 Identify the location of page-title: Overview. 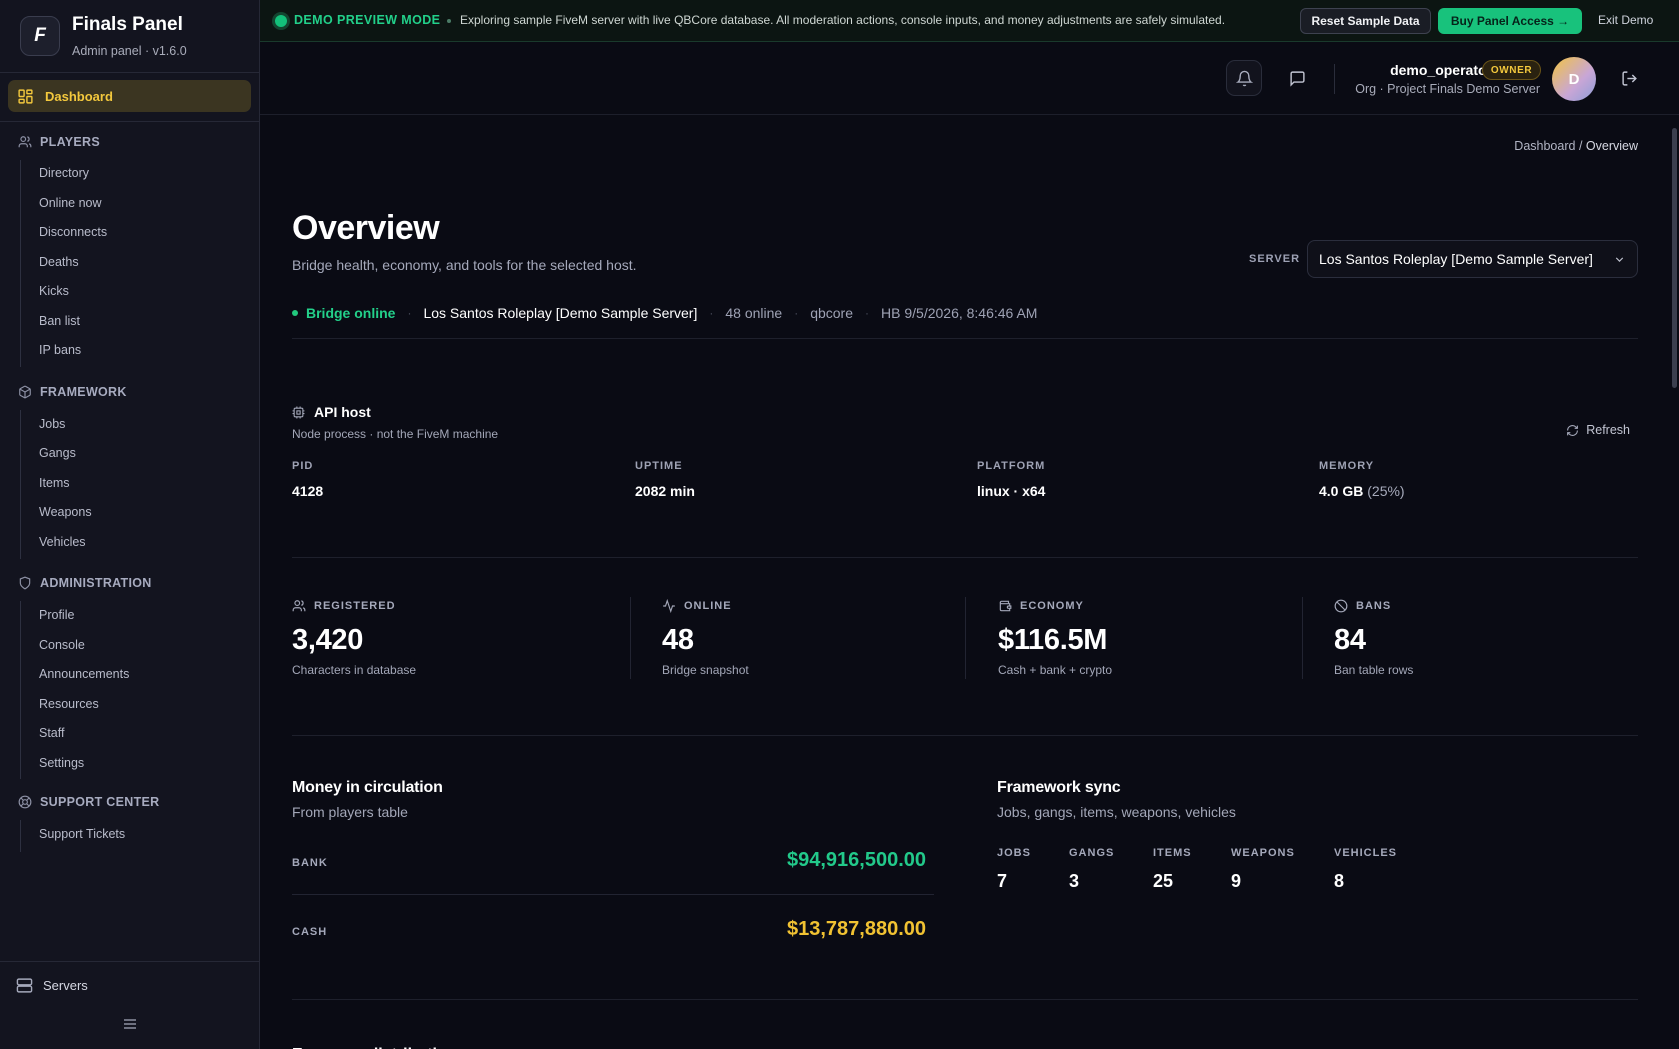
(366, 228).